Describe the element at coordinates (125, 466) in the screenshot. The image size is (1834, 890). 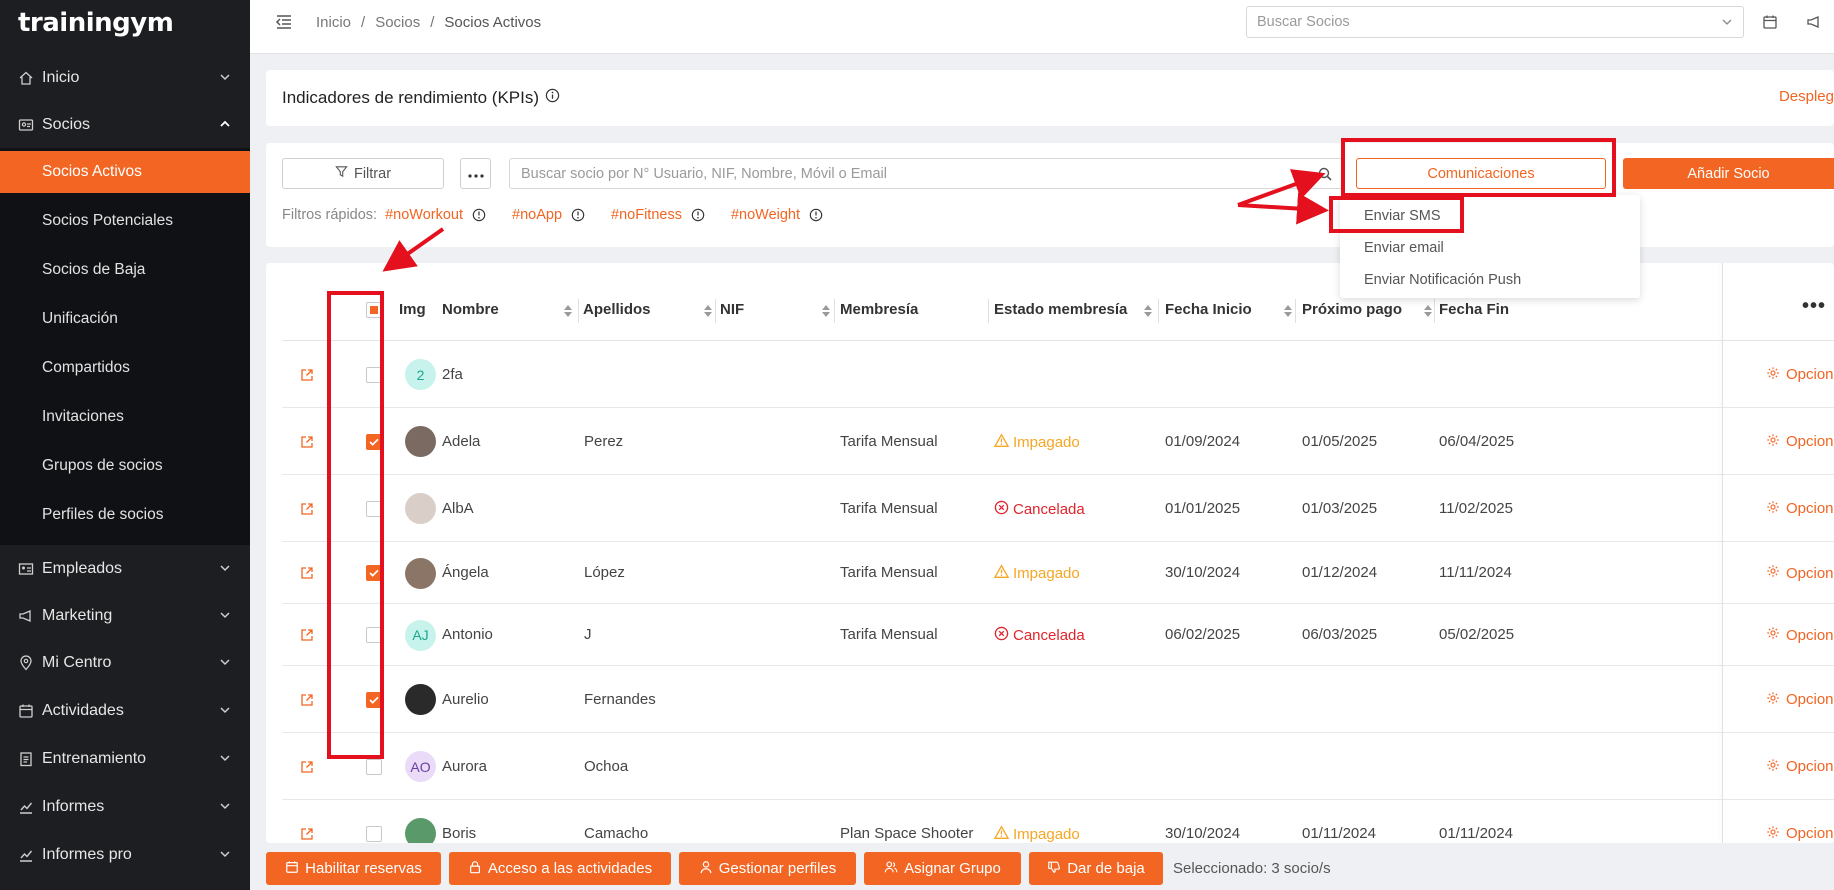
I see `sidebar-subitem-grupos-de-socios: Grupos de socios` at that location.